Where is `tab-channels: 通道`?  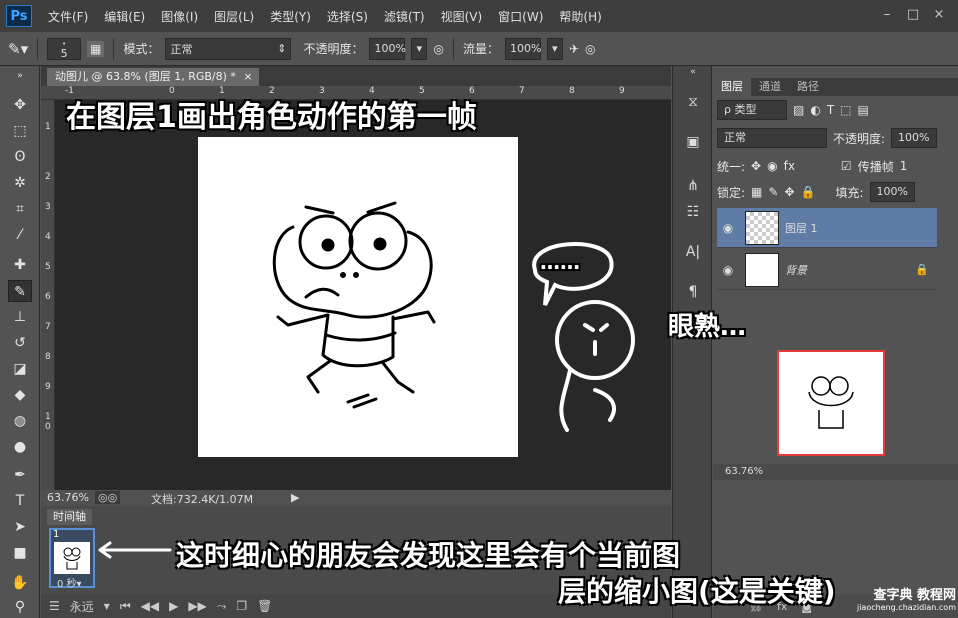 tab-channels: 通道 is located at coordinates (770, 87).